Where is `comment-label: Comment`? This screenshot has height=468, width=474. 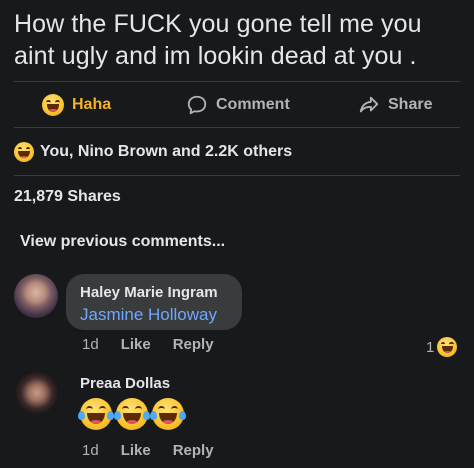 comment-label: Comment is located at coordinates (253, 104).